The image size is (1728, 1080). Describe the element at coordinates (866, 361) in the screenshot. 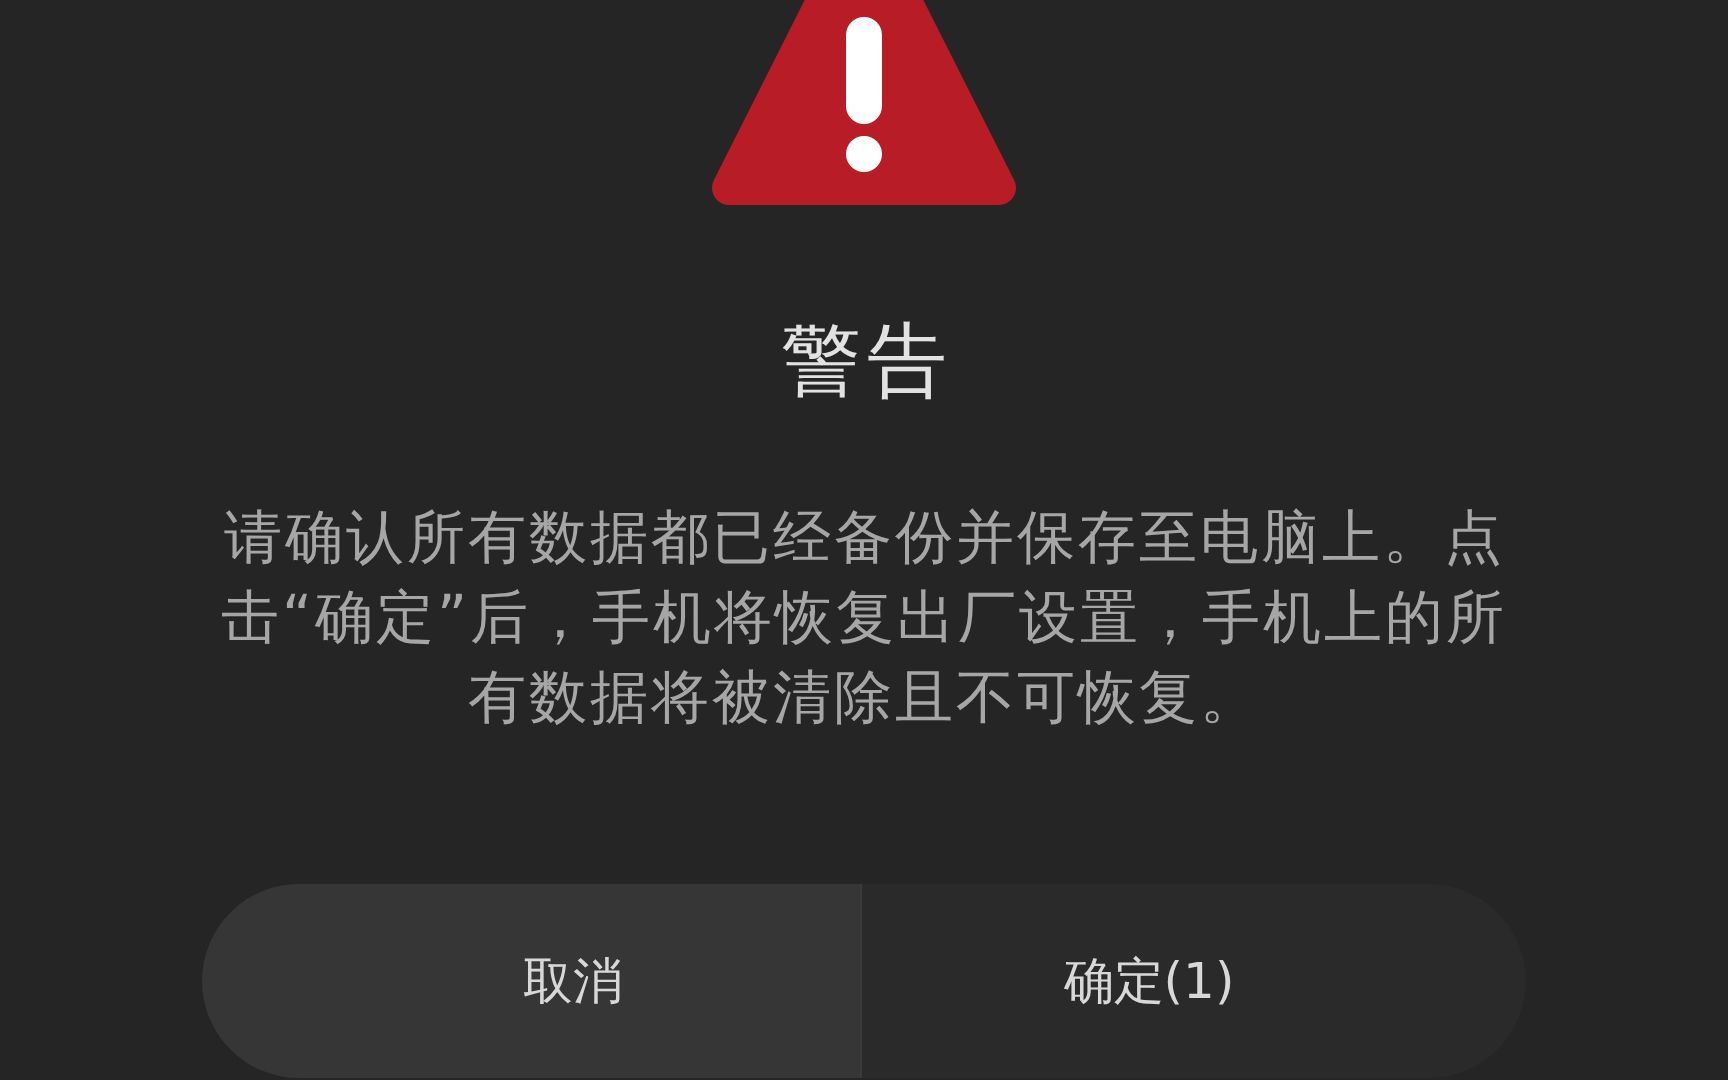

I see `dialog-title: 警告` at that location.